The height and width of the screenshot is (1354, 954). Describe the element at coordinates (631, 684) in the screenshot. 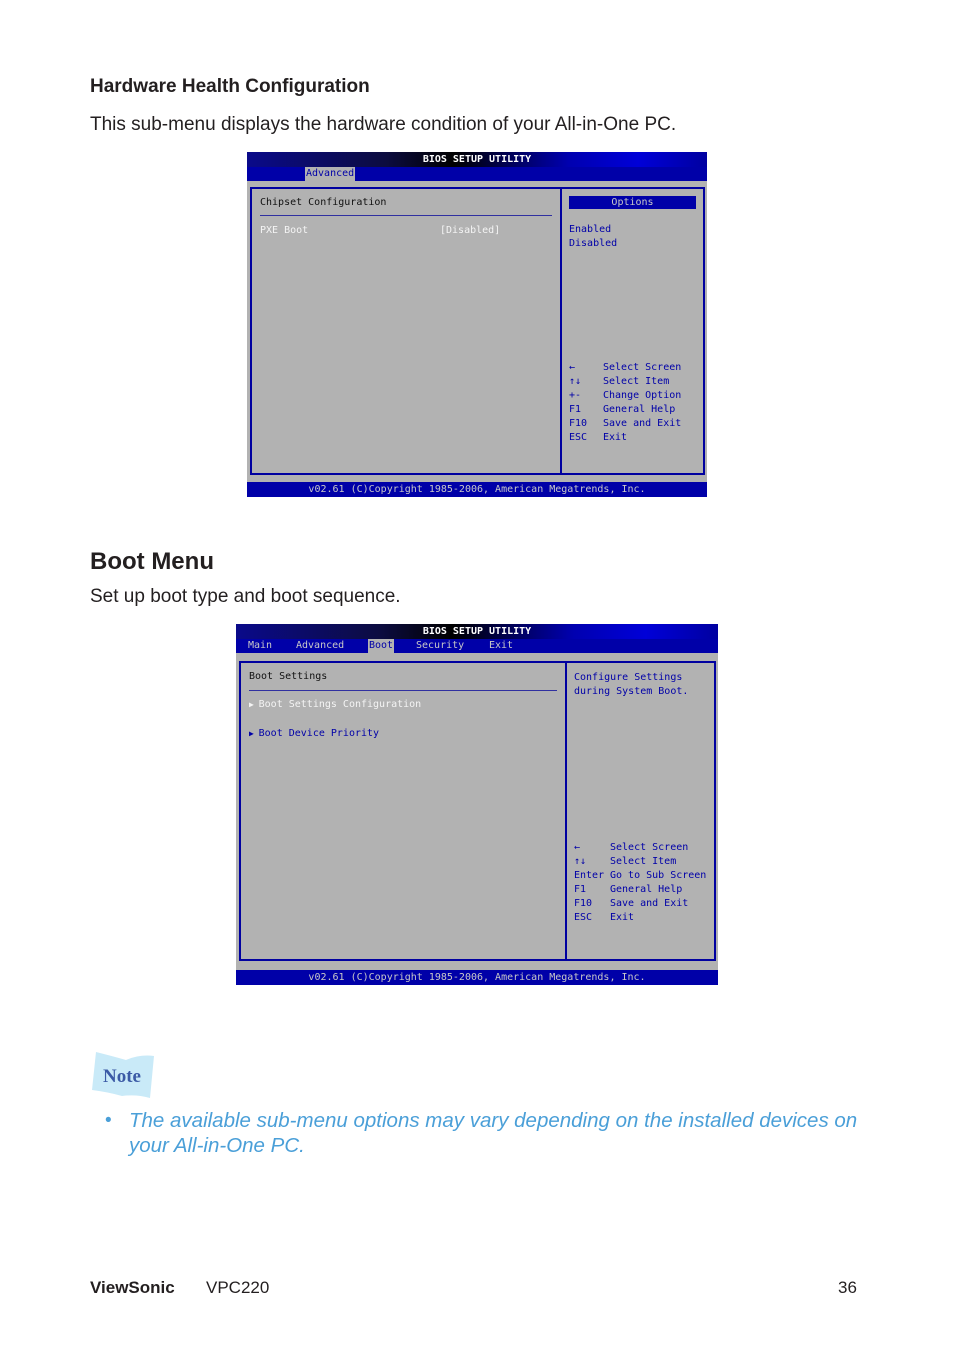

I see `item-description: Configure Settings during System Boot.` at that location.